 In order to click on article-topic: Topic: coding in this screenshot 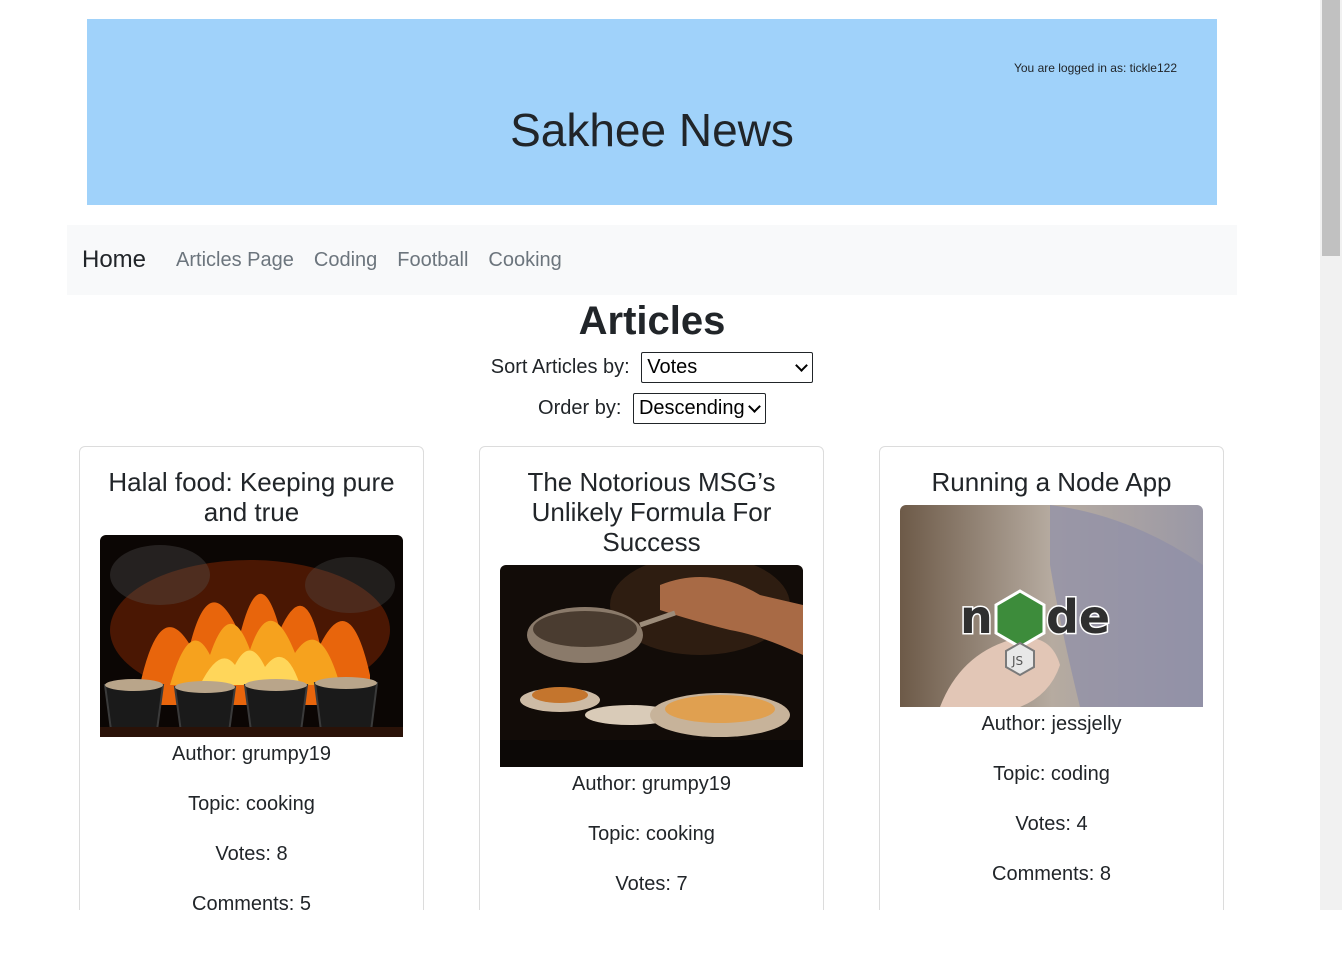, I will do `click(1051, 774)`.